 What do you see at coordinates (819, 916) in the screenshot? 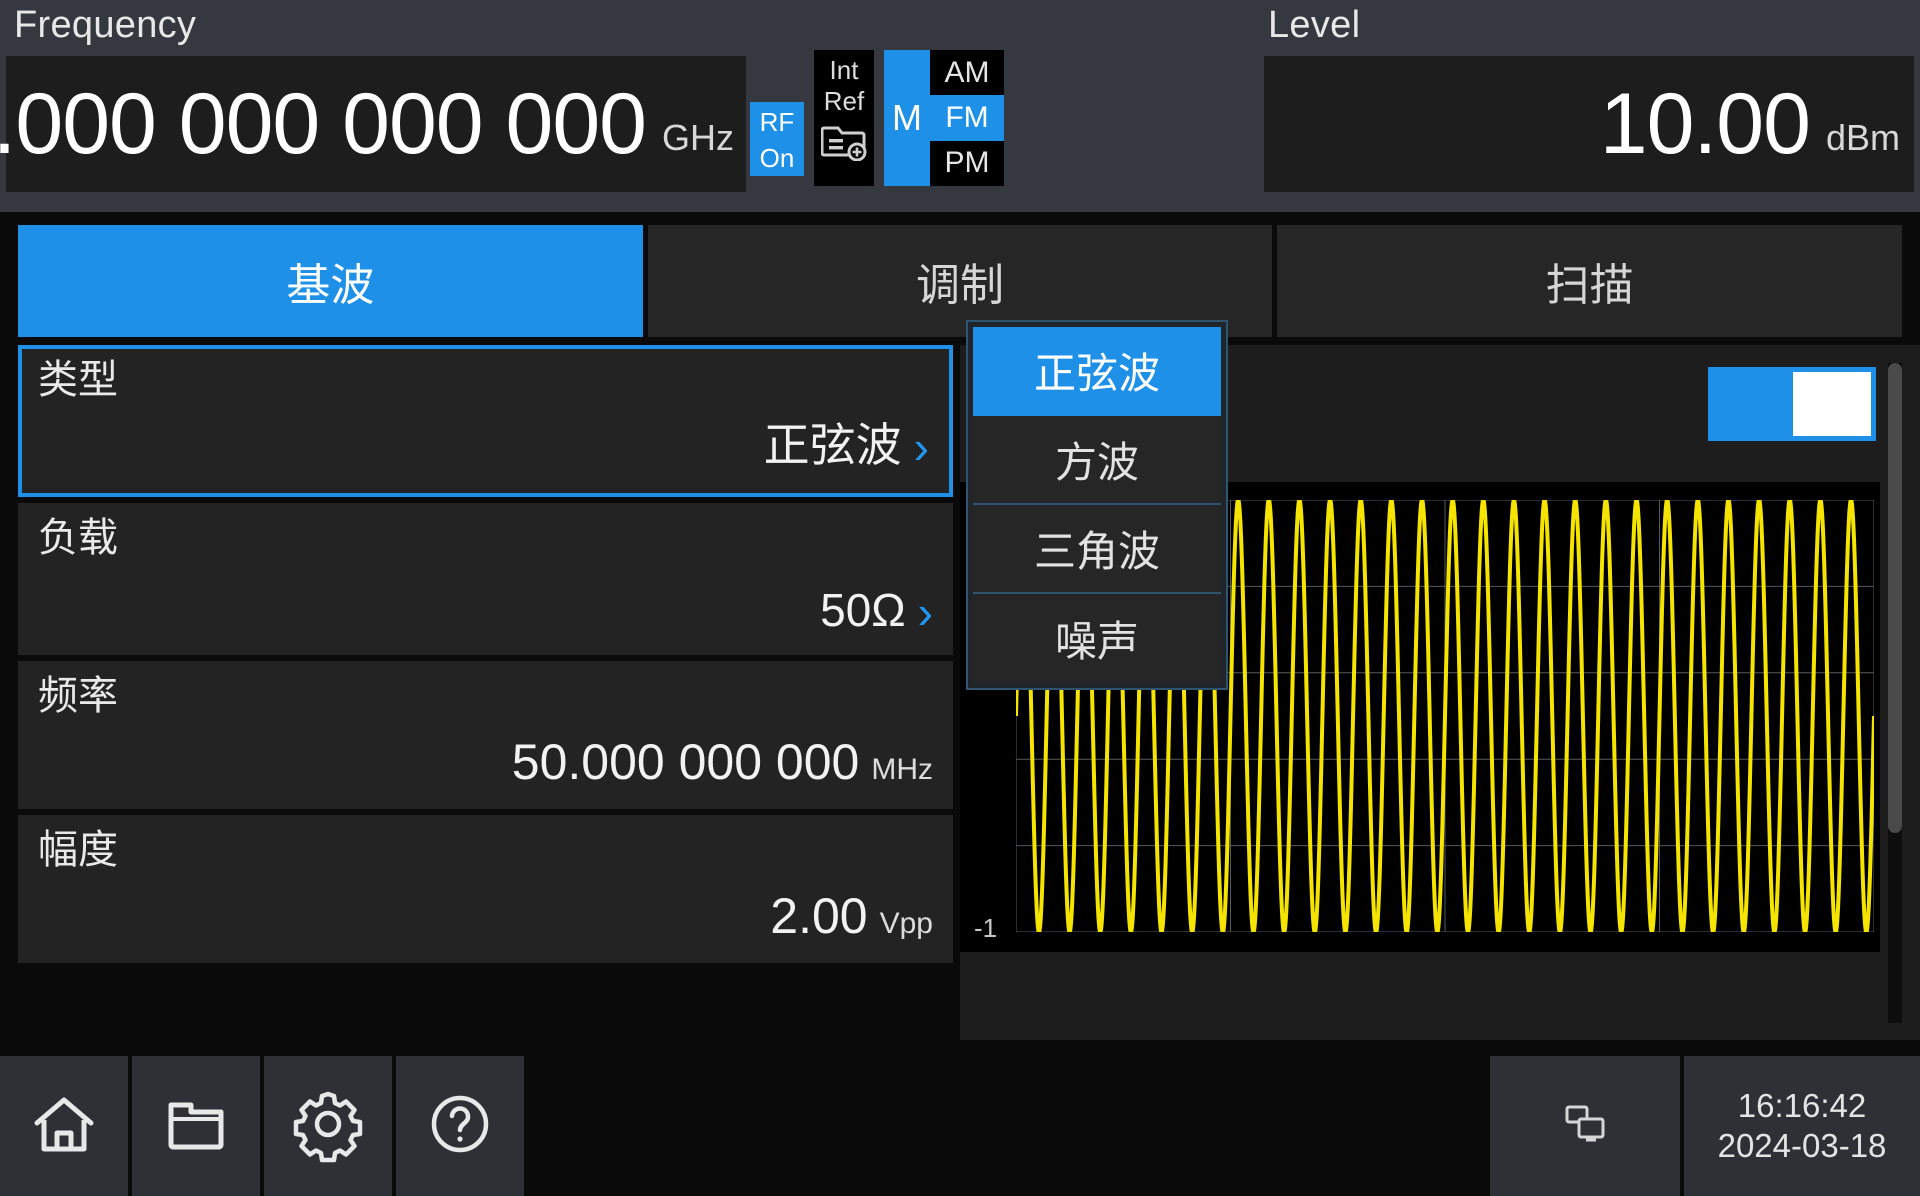
I see `param-value-amplitude: 2.00` at bounding box center [819, 916].